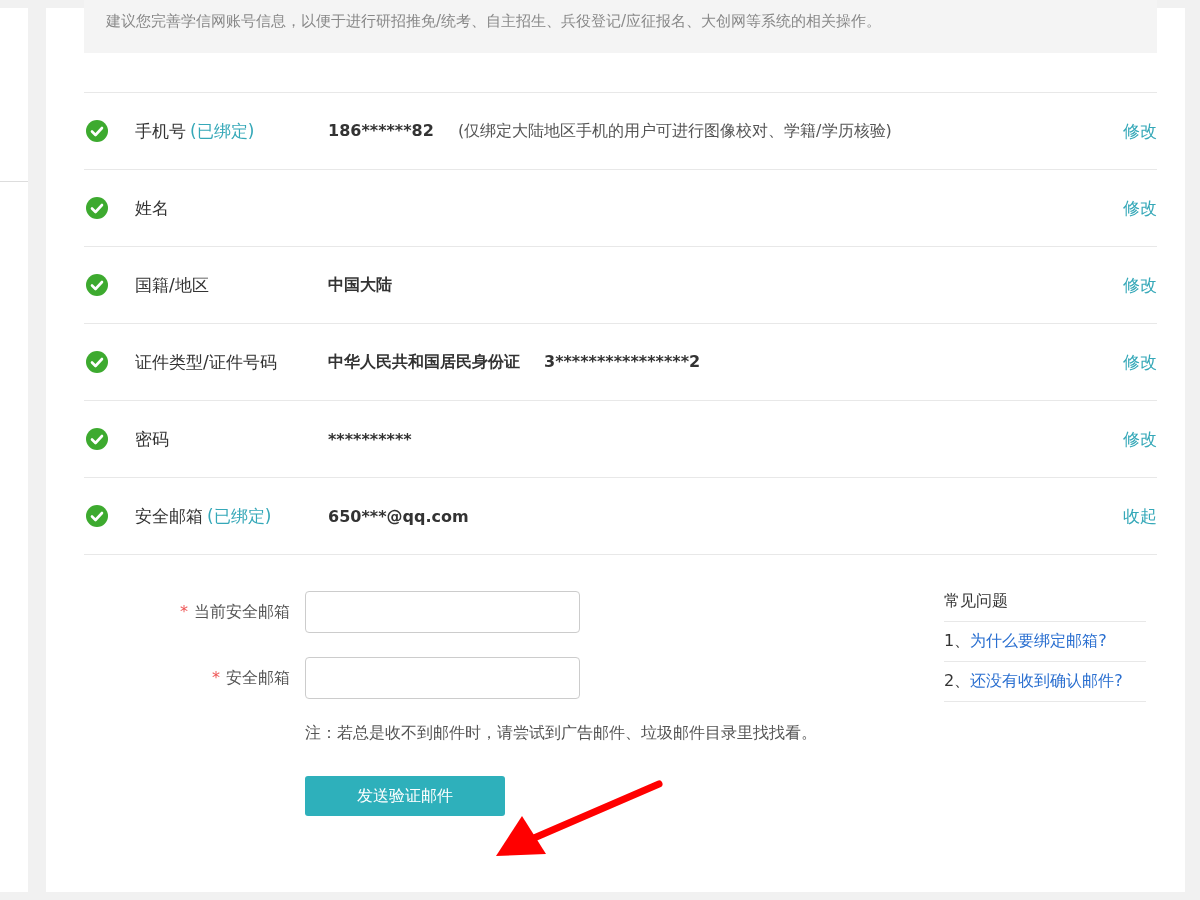  I want to click on faq-number: 2、, so click(957, 680).